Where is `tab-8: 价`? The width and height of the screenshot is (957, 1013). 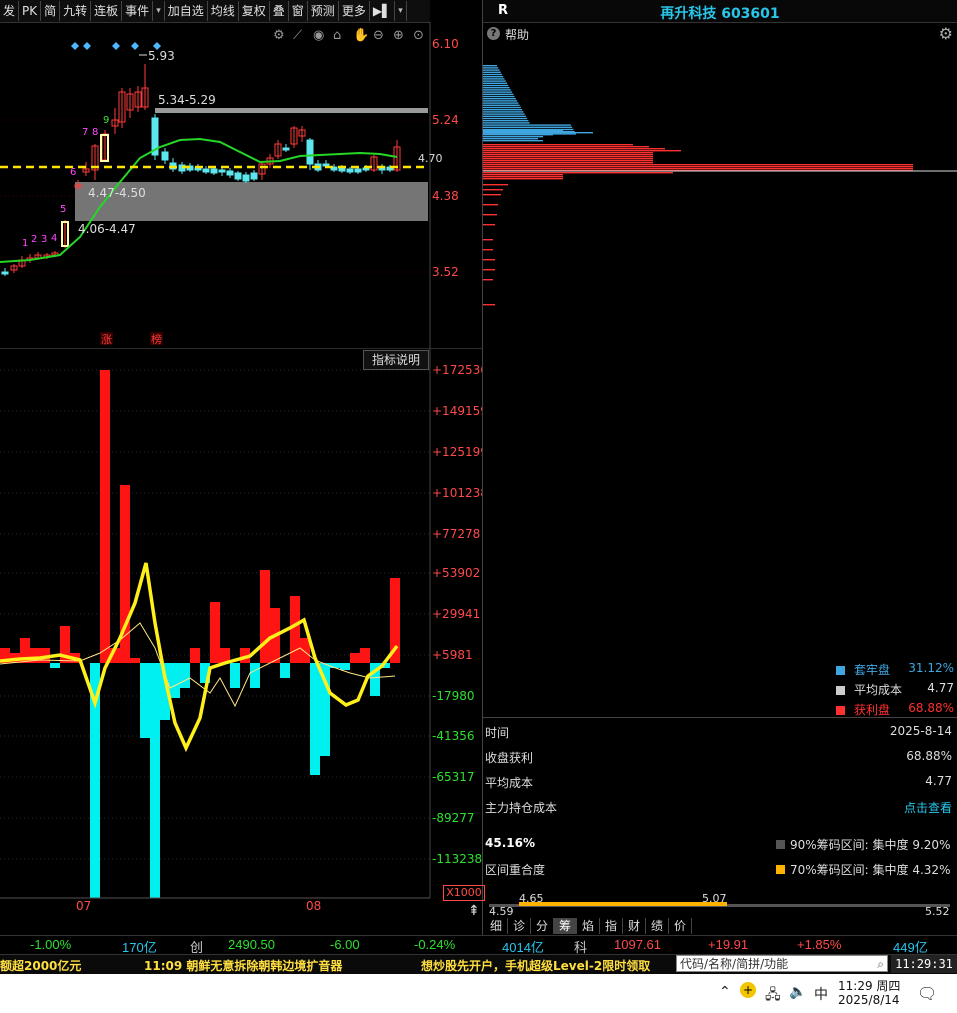
tab-8: 价 is located at coordinates (680, 926).